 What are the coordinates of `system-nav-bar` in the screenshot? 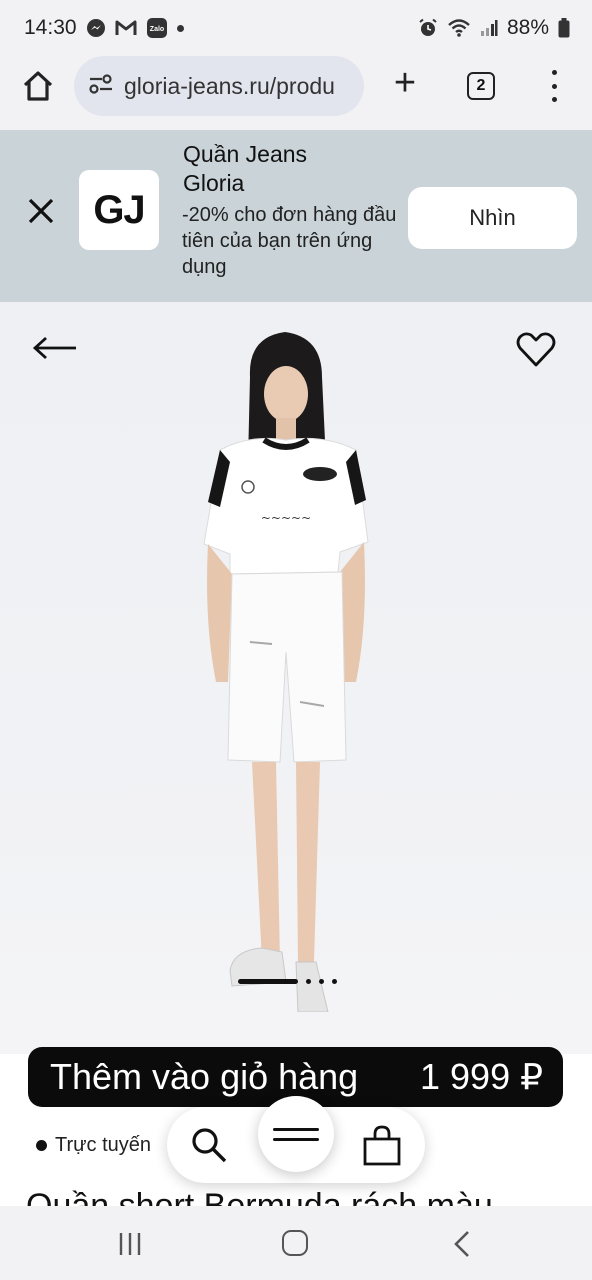 It's located at (296, 1243).